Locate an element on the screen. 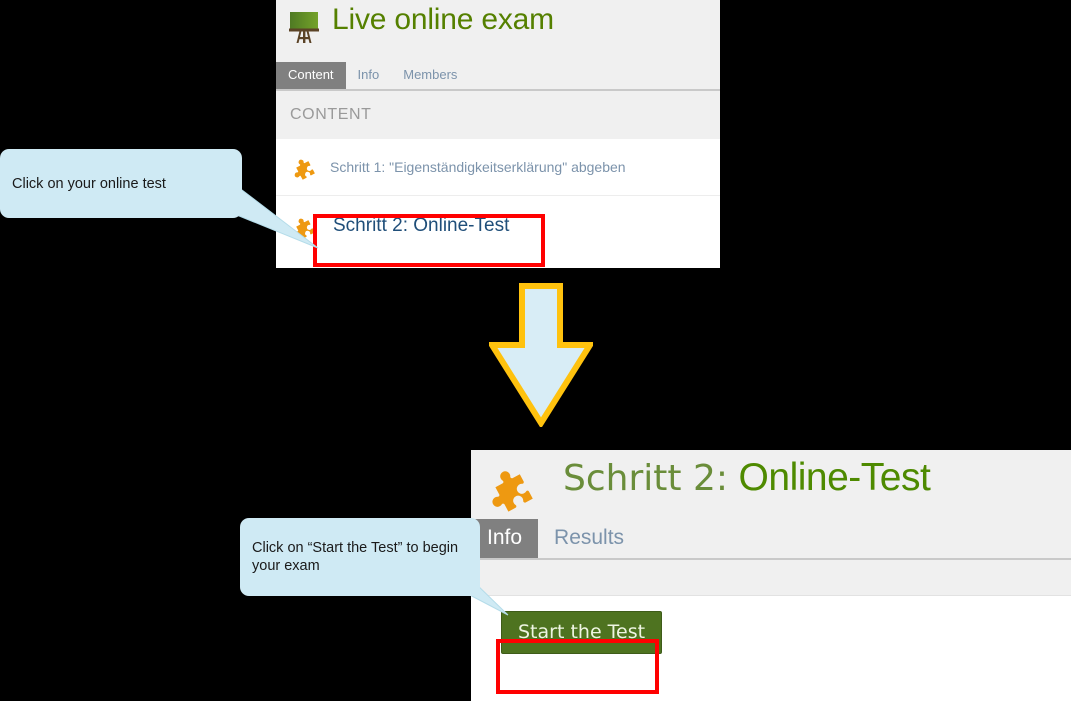 This screenshot has width=1071, height=701. test-title-main: Online-Test is located at coordinates (834, 477).